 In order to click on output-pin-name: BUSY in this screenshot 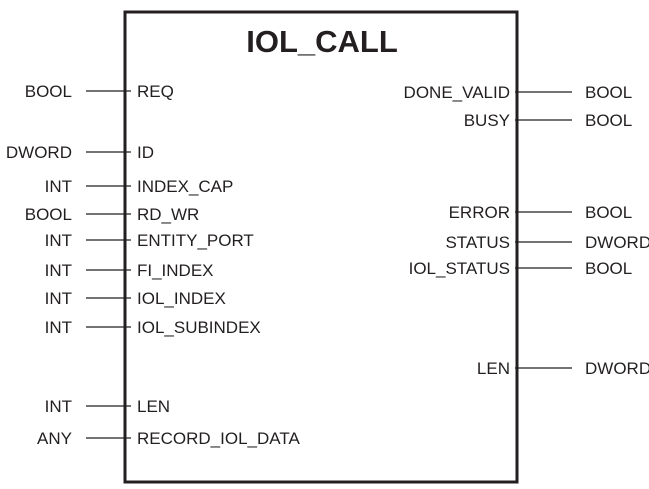, I will do `click(487, 120)`.